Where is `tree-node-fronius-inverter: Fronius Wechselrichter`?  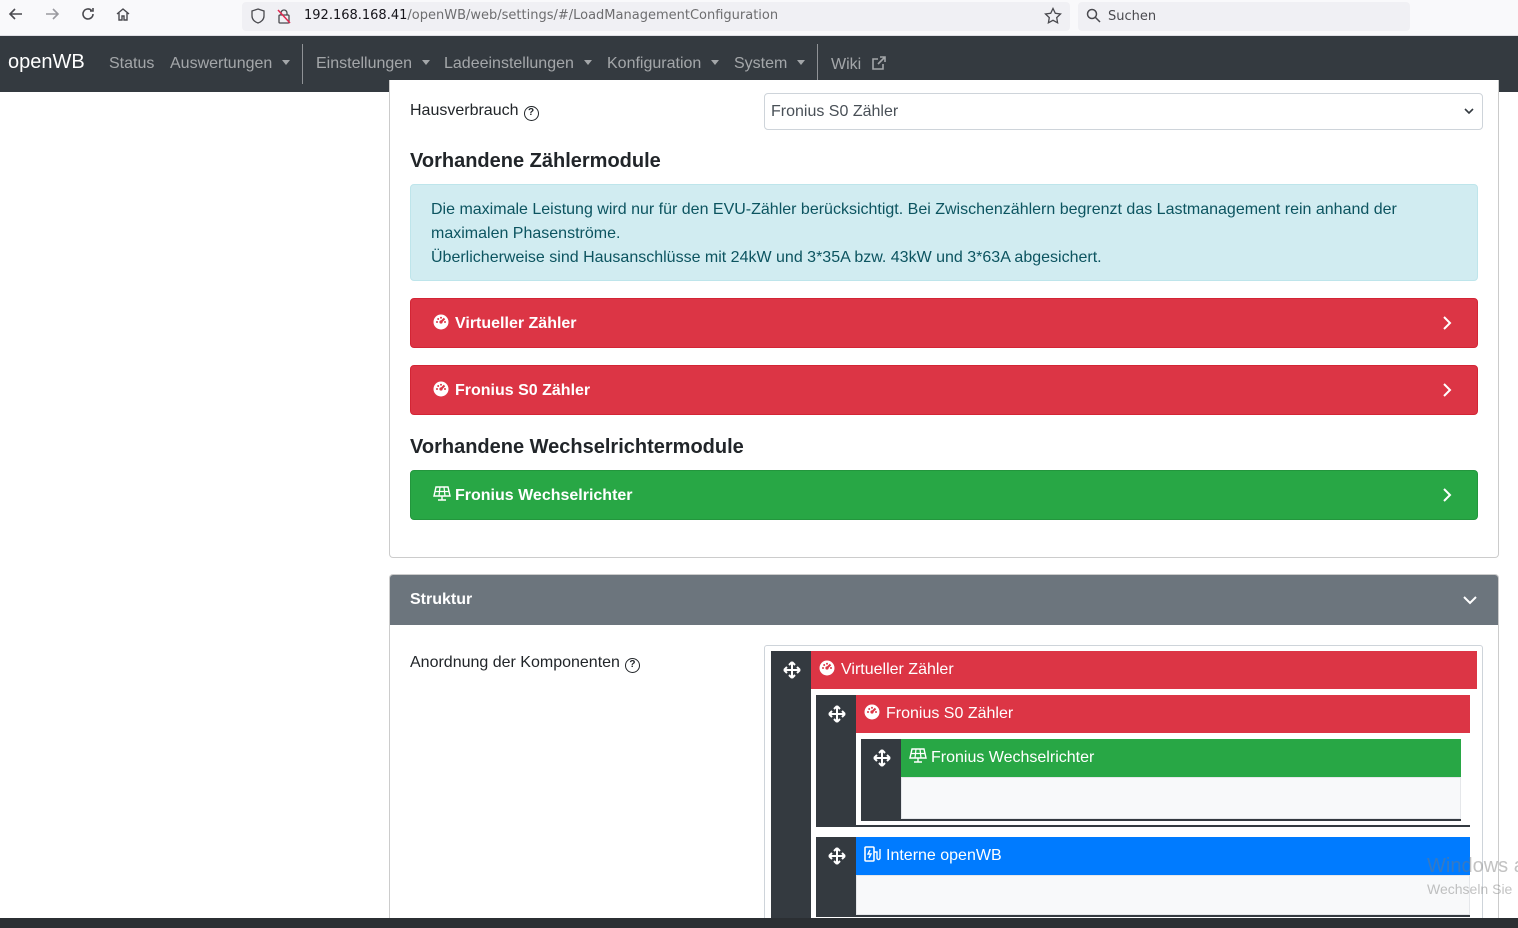
tree-node-fronius-inverter: Fronius Wechselrichter is located at coordinates (1161, 780).